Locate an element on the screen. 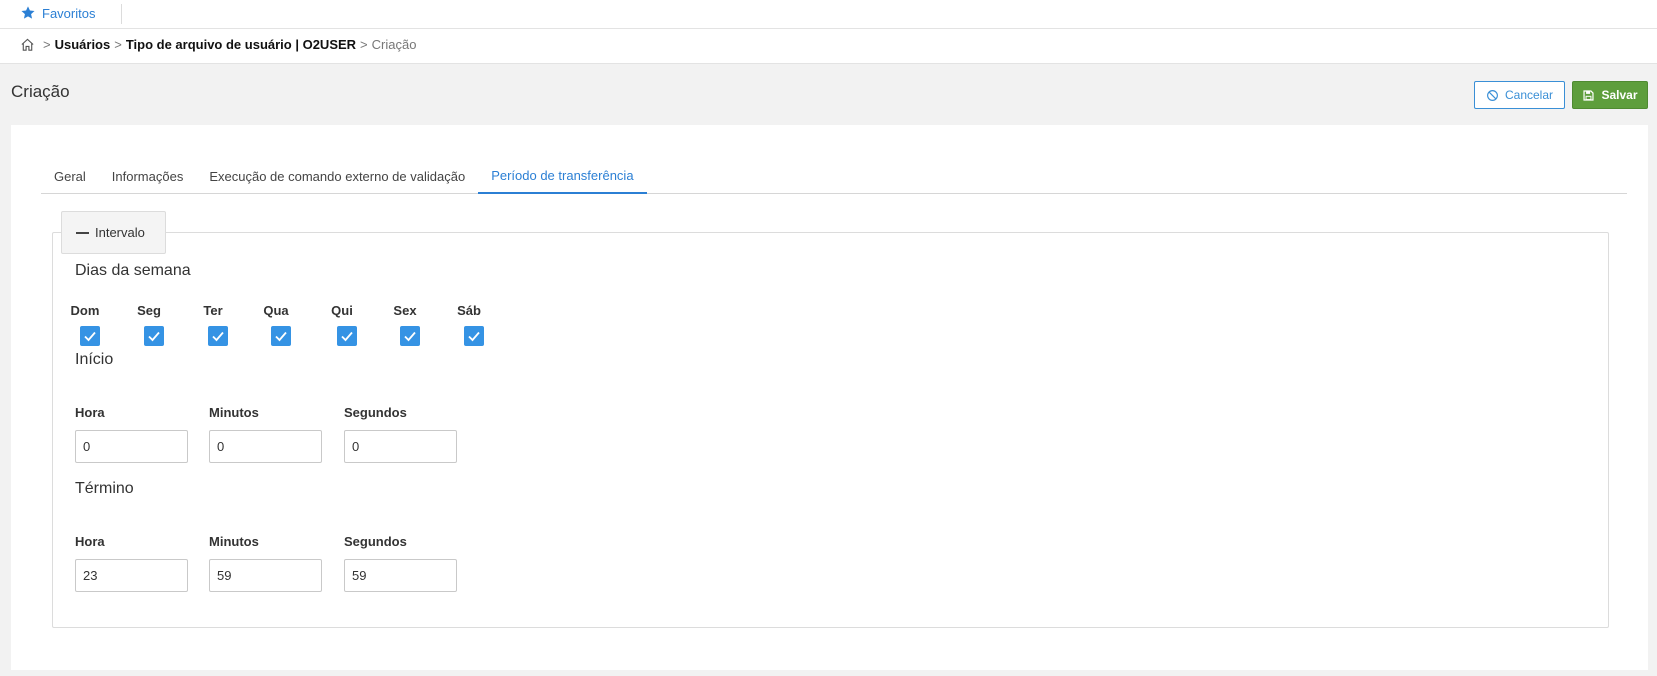 The width and height of the screenshot is (1657, 676). save-button: Salvar is located at coordinates (1610, 95).